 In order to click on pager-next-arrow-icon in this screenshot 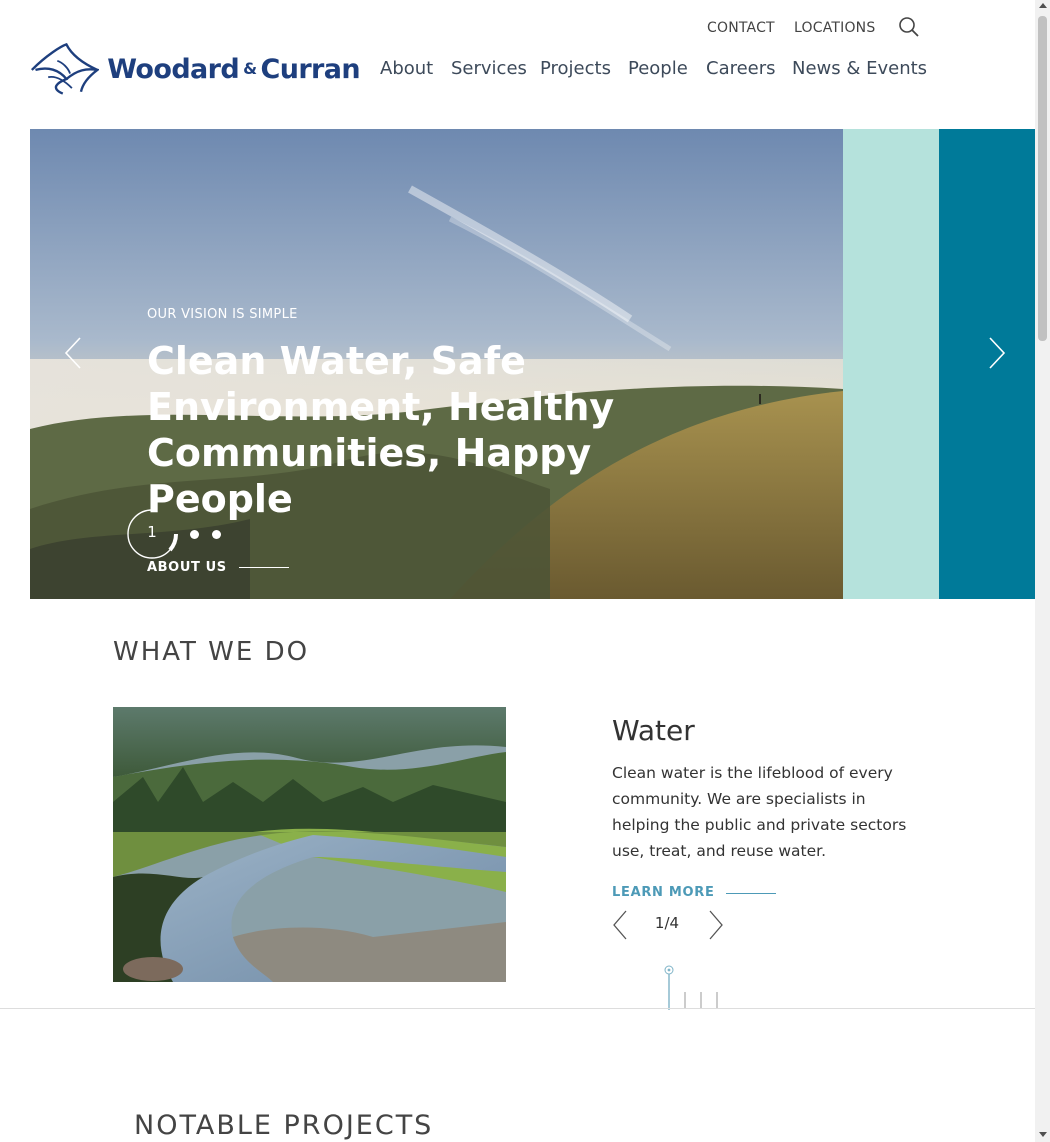, I will do `click(716, 925)`.